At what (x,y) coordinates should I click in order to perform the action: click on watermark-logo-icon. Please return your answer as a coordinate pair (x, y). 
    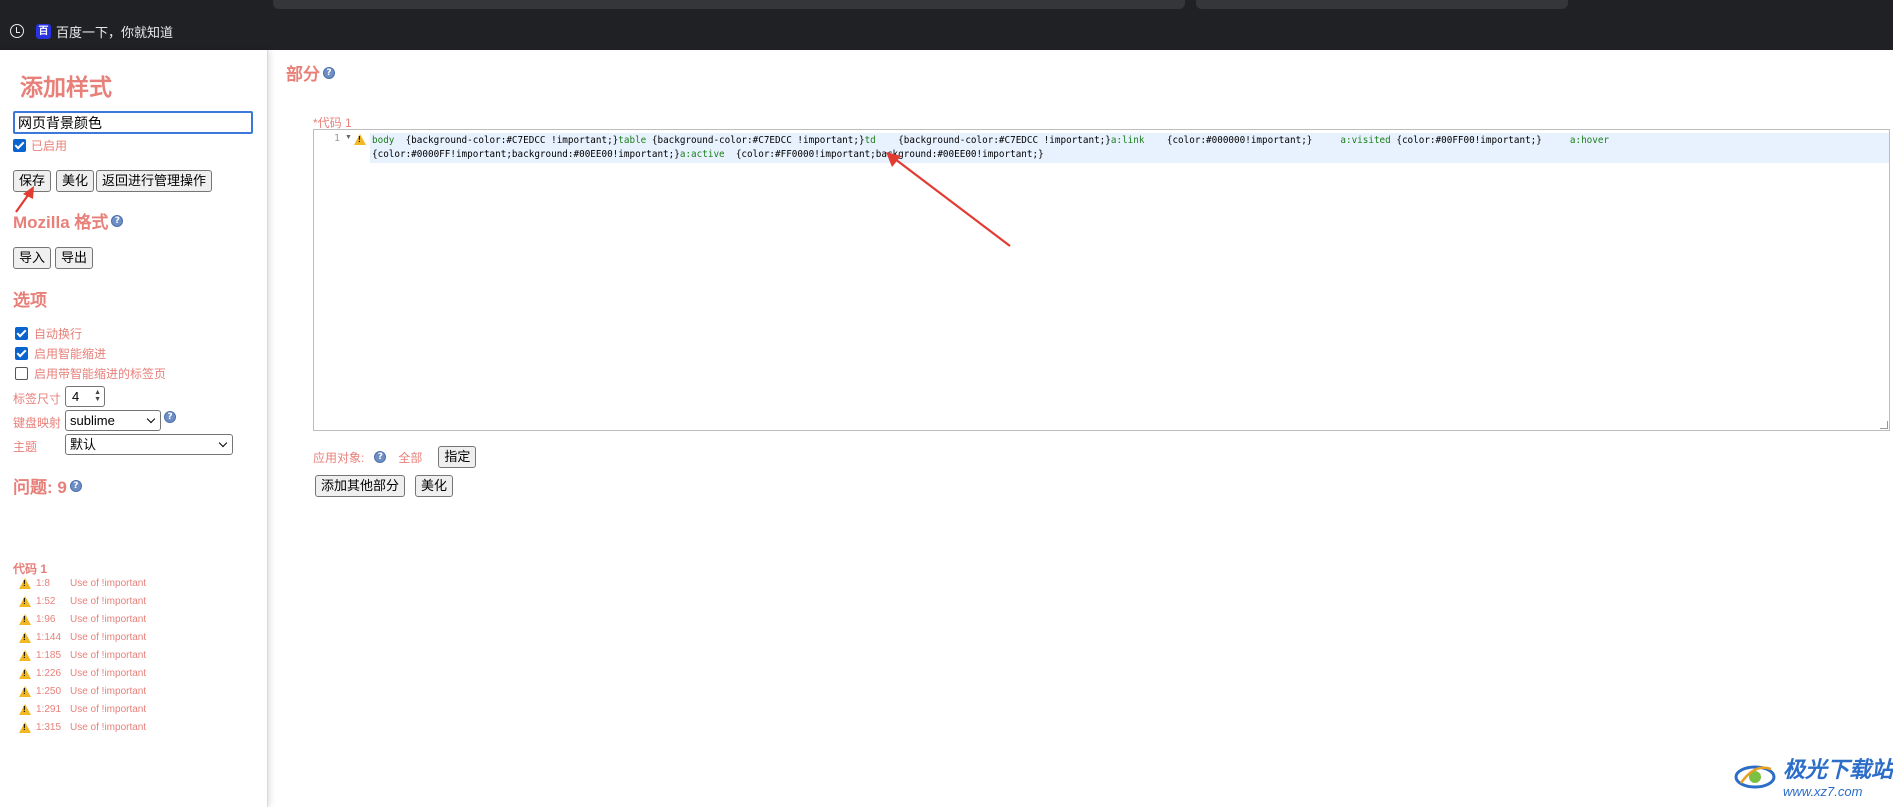
    Looking at the image, I should click on (1755, 776).